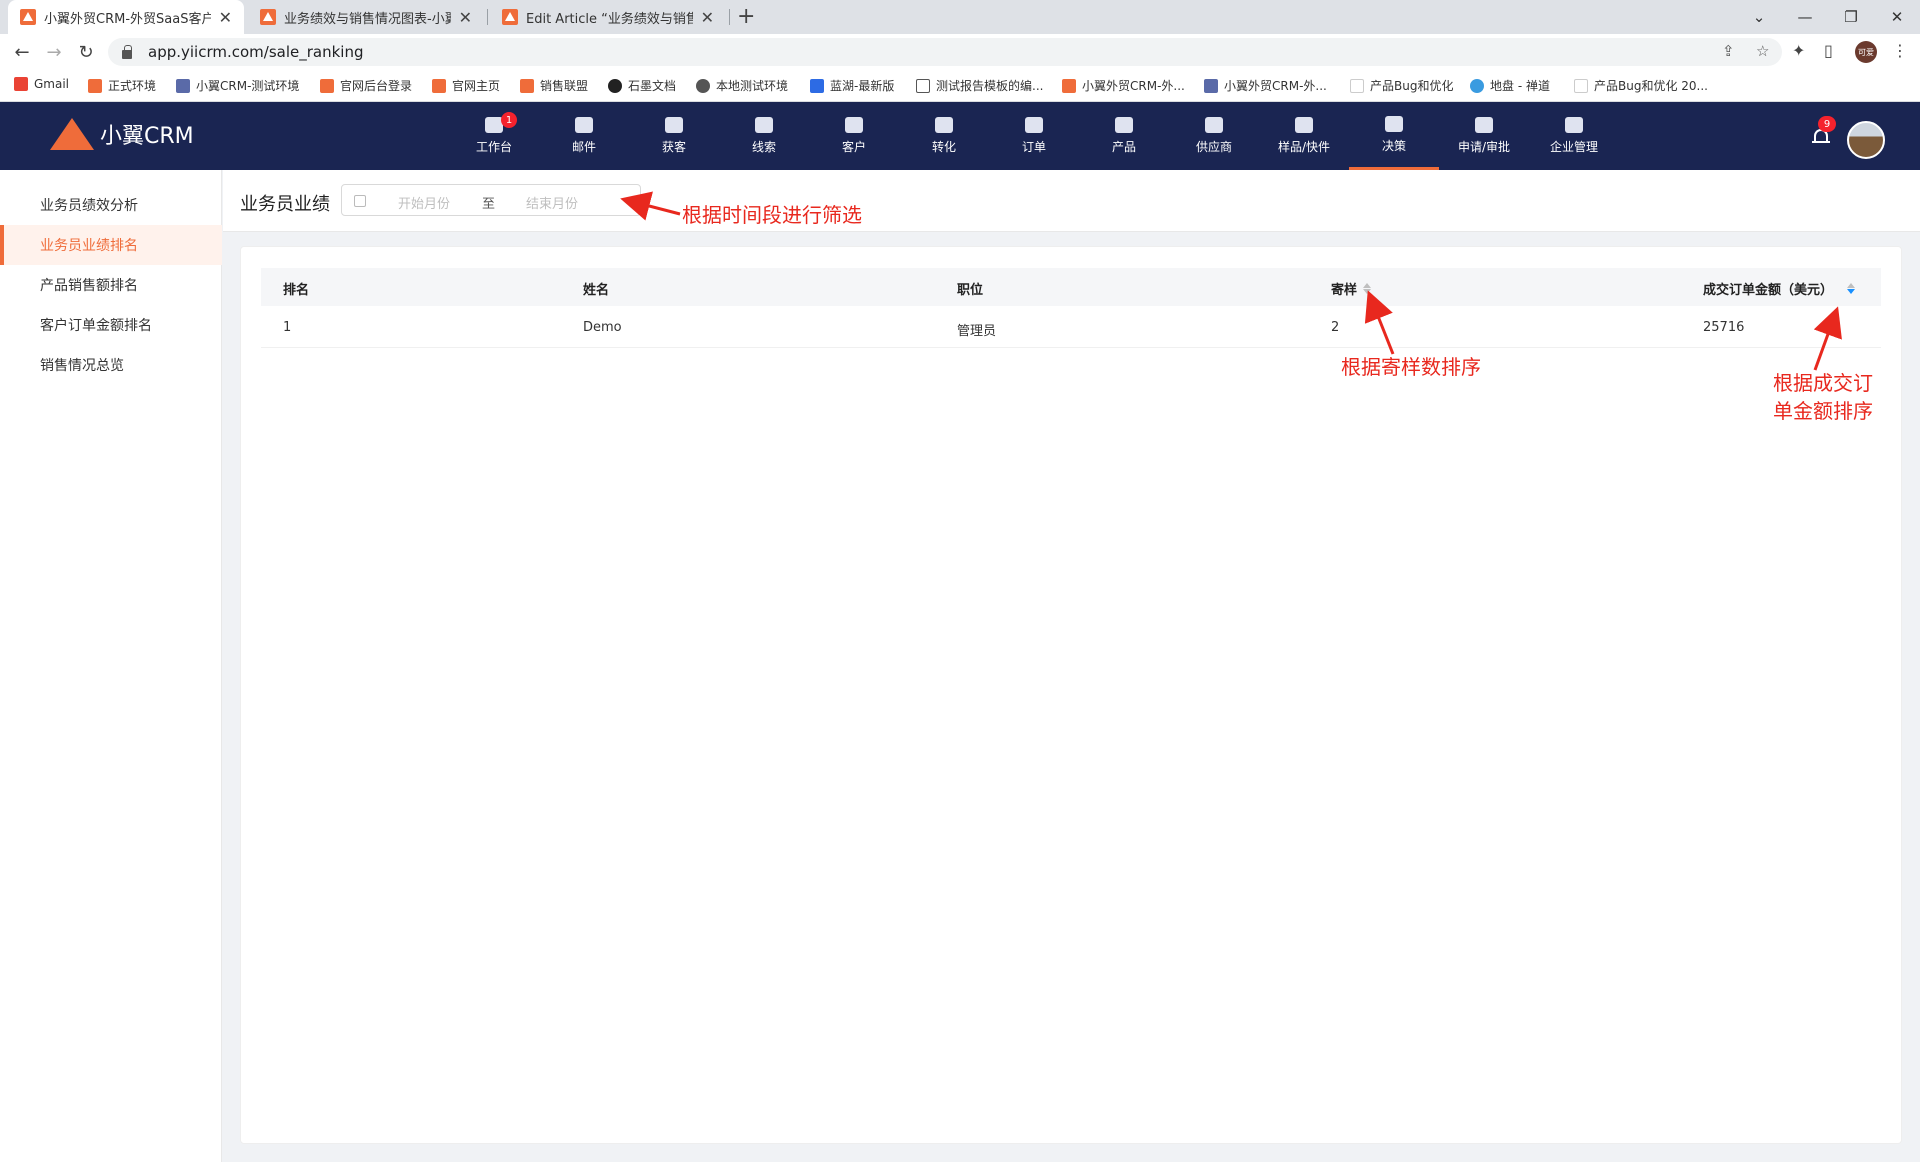 Image resolution: width=1920 pixels, height=1162 pixels. Describe the element at coordinates (1211, 85) in the screenshot. I see `yiicrm-test-icon` at that location.